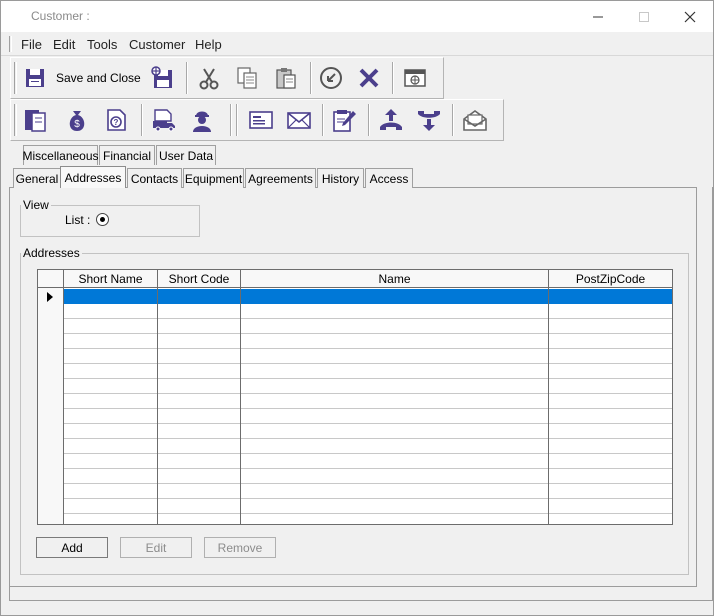 The image size is (714, 616). Describe the element at coordinates (37, 178) in the screenshot. I see `tab-general: General` at that location.